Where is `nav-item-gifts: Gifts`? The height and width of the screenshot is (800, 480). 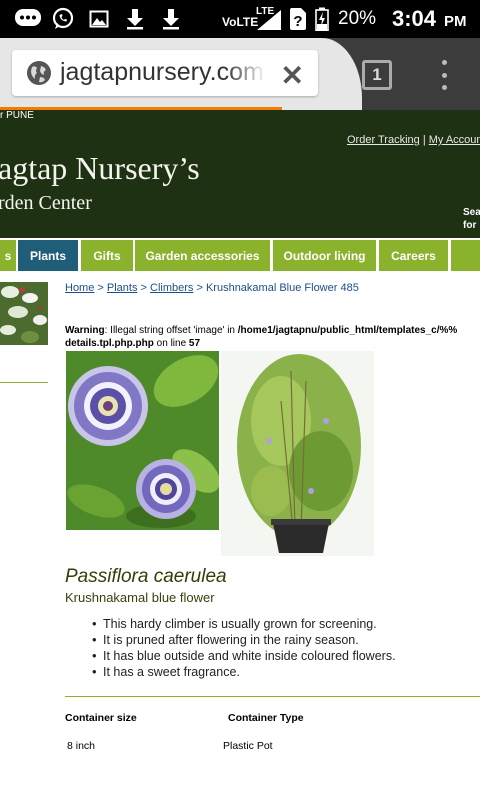
nav-item-gifts: Gifts is located at coordinates (107, 255).